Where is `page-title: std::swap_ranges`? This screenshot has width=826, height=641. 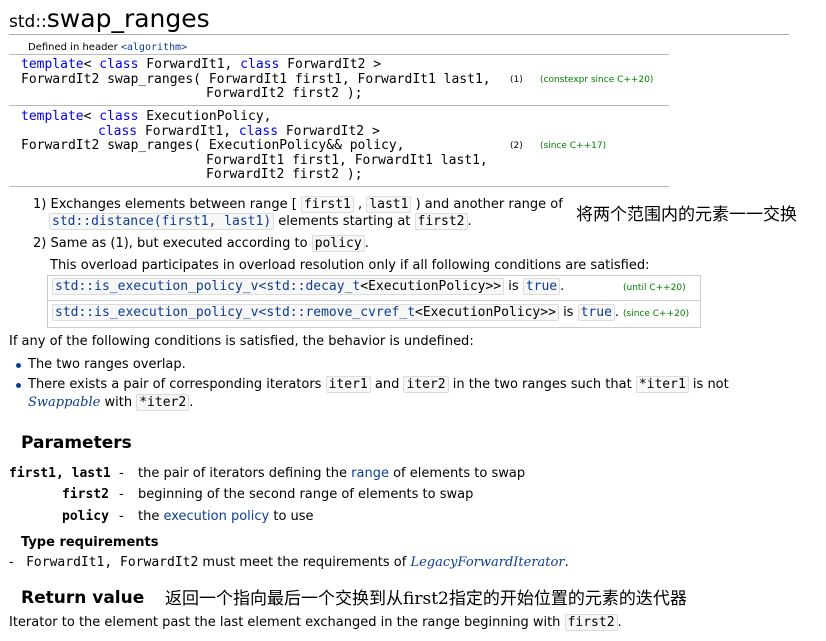
page-title: std::swap_ranges is located at coordinates (109, 18).